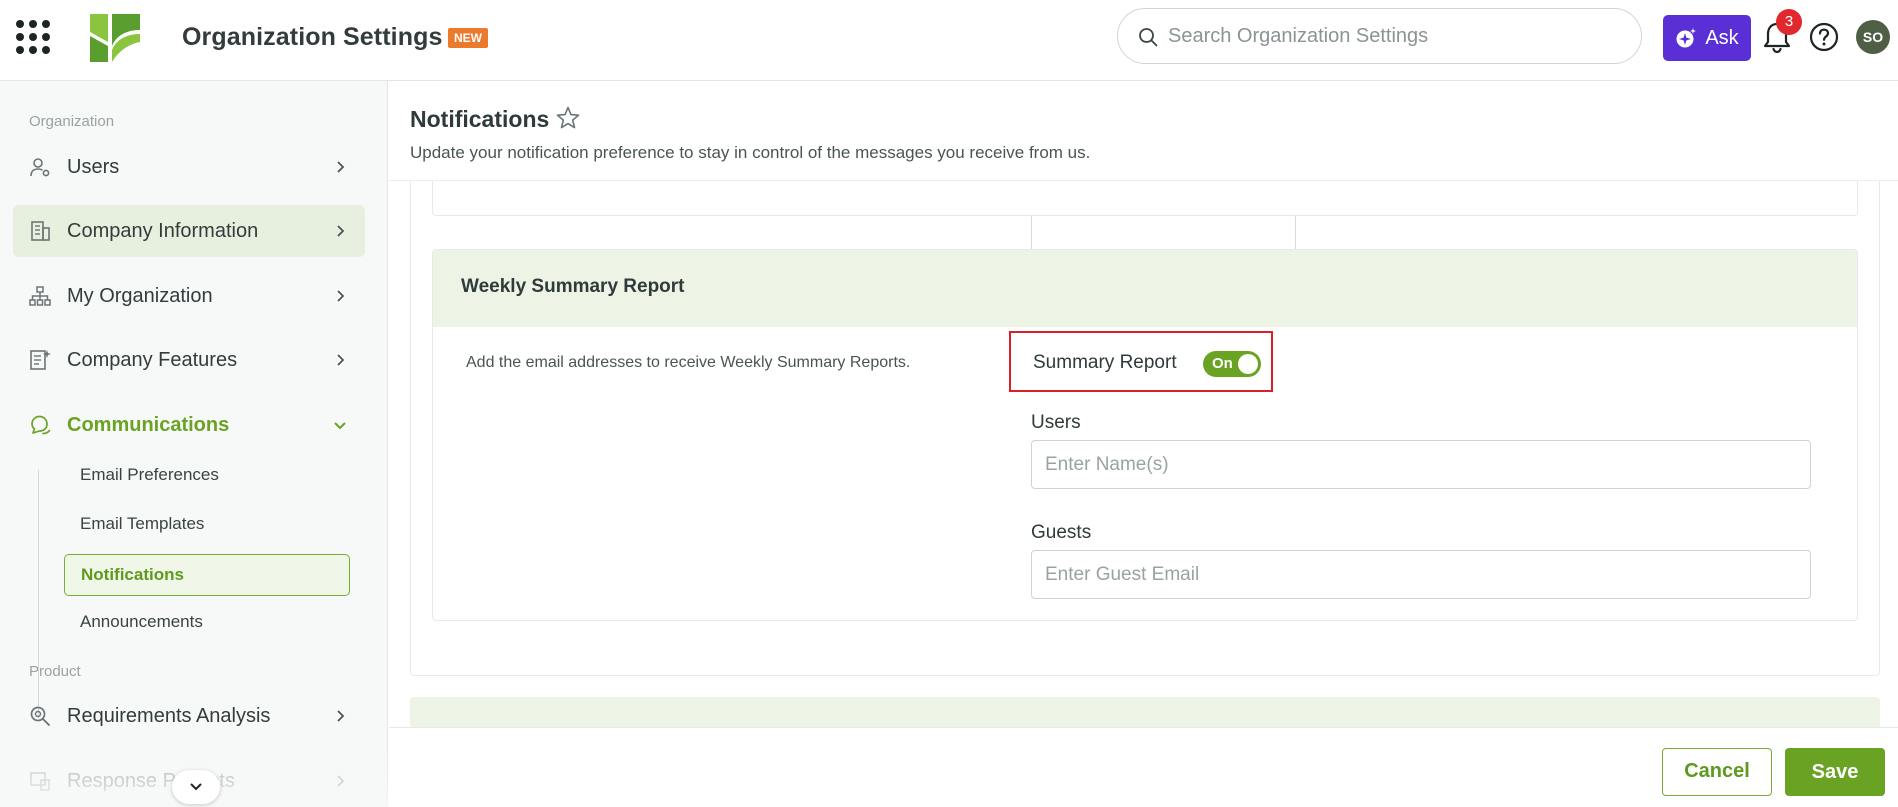  Describe the element at coordinates (1148, 37) in the screenshot. I see `search-icon` at that location.